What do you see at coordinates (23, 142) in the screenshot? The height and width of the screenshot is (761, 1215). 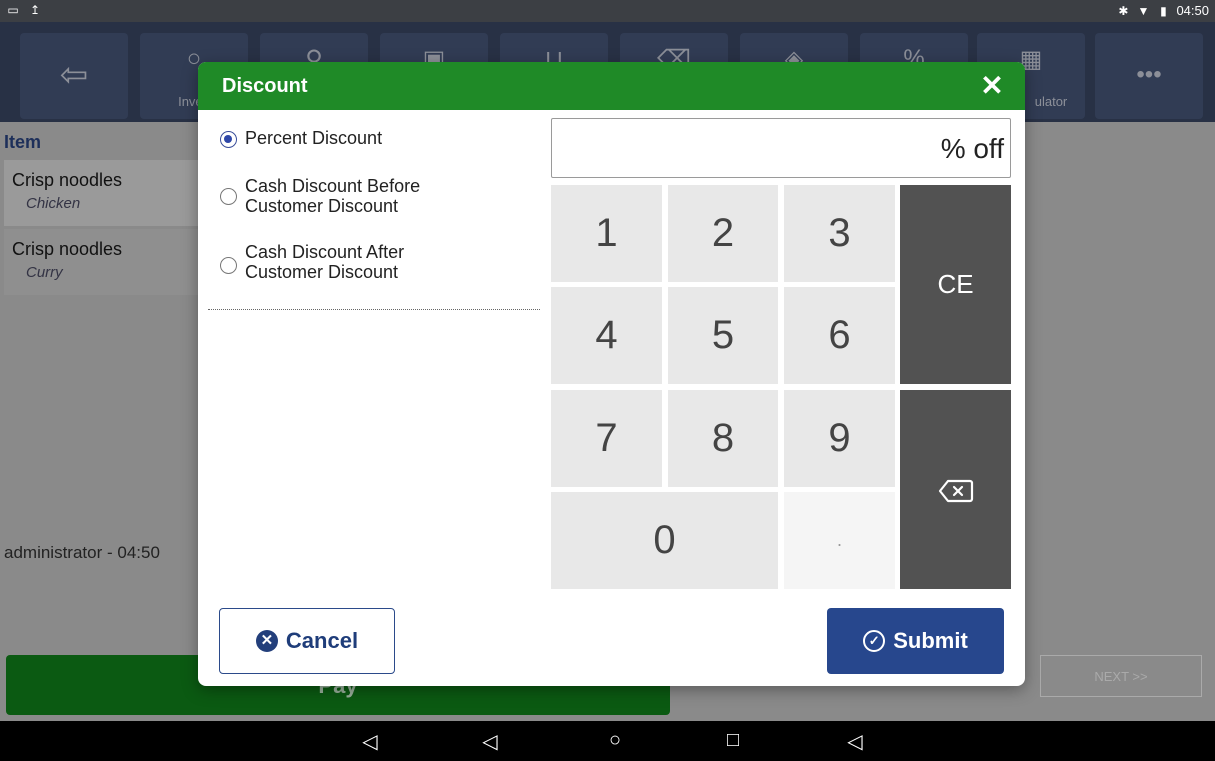 I see `items-column-header: Item` at bounding box center [23, 142].